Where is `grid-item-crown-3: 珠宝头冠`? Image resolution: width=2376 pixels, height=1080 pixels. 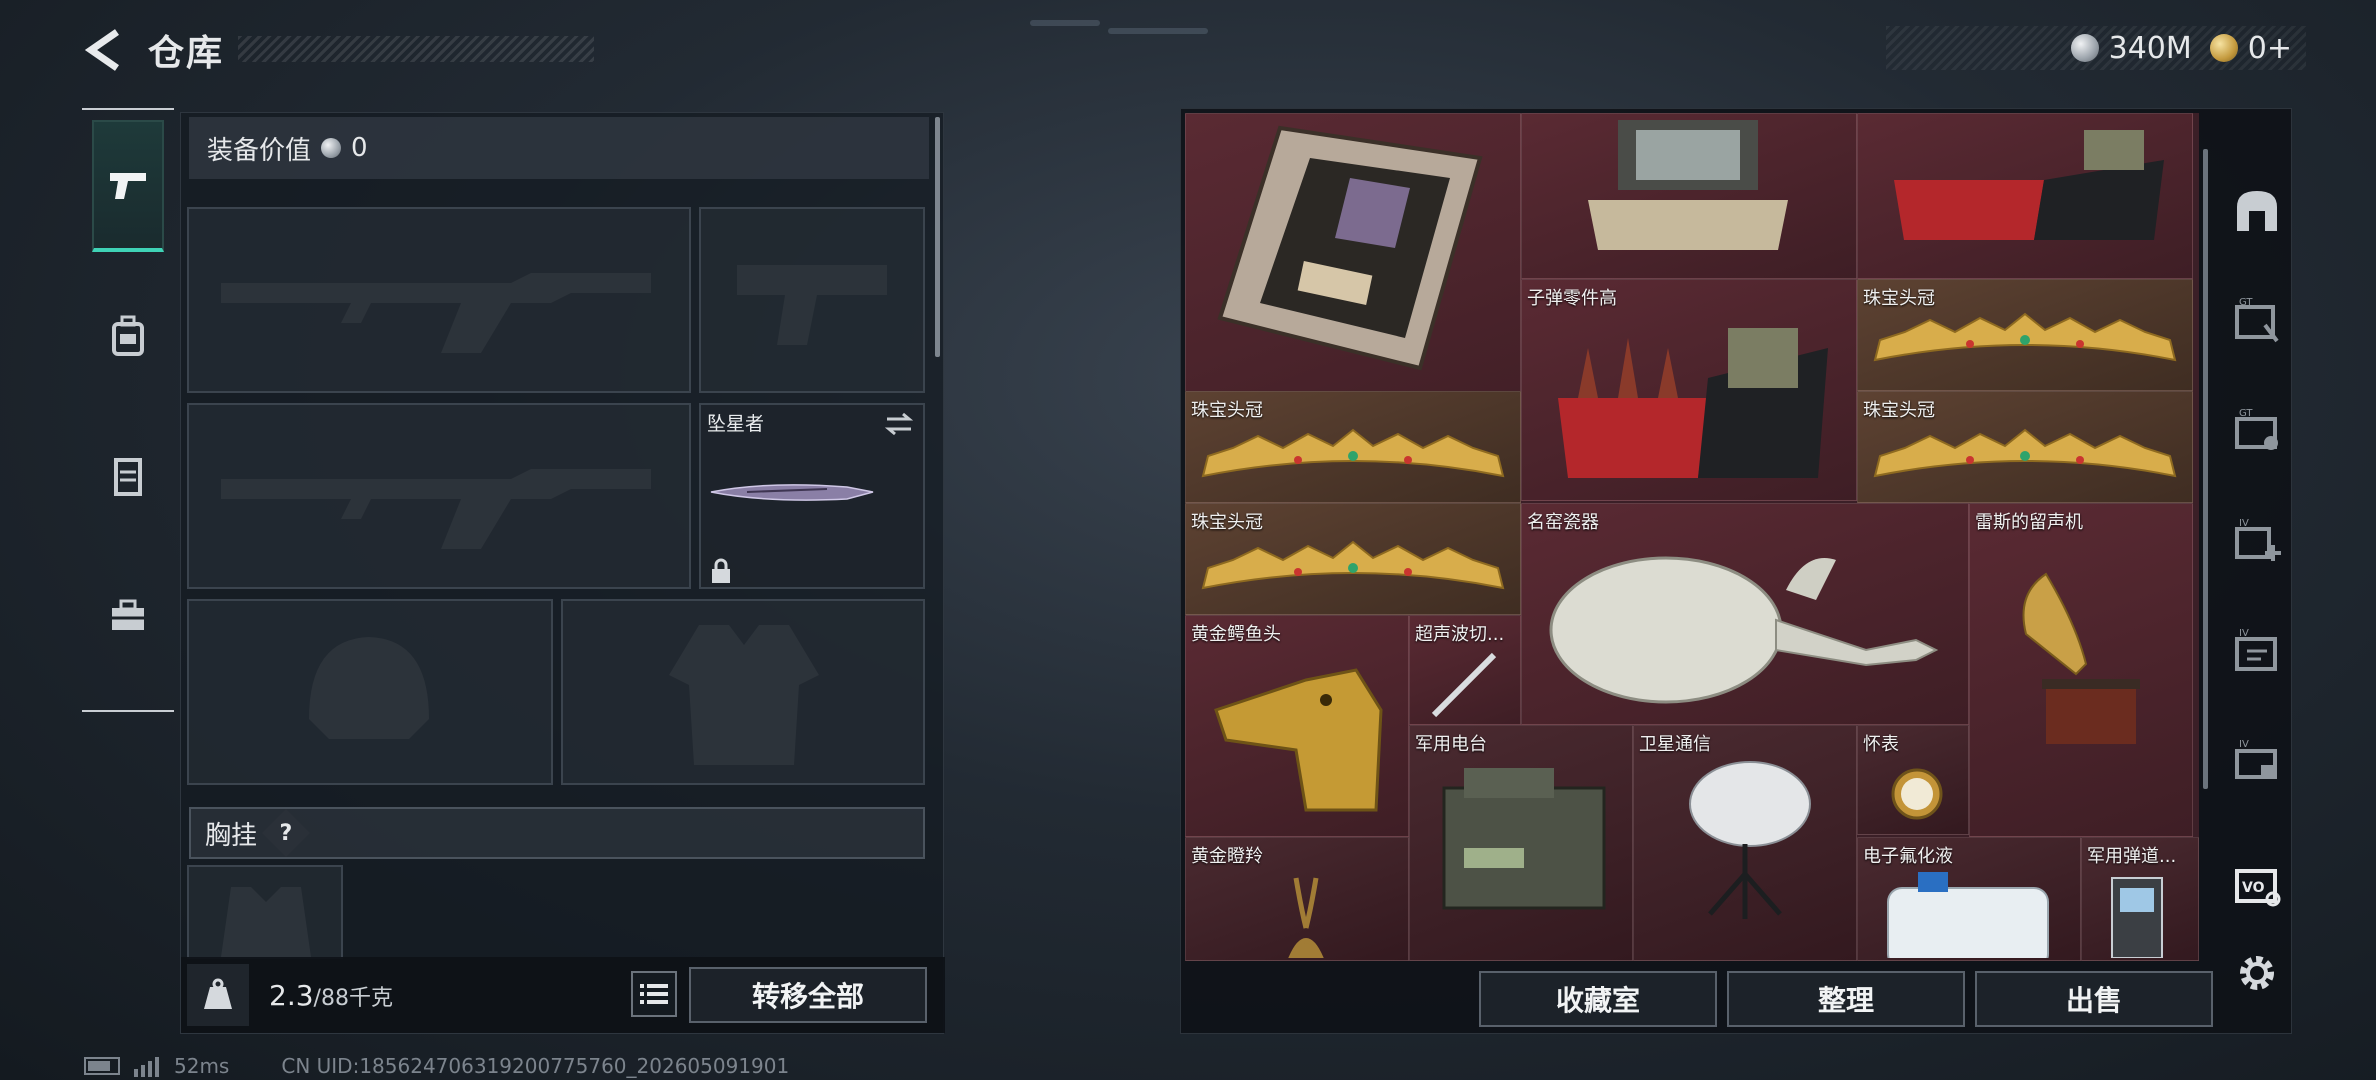 grid-item-crown-3: 珠宝头冠 is located at coordinates (2025, 447).